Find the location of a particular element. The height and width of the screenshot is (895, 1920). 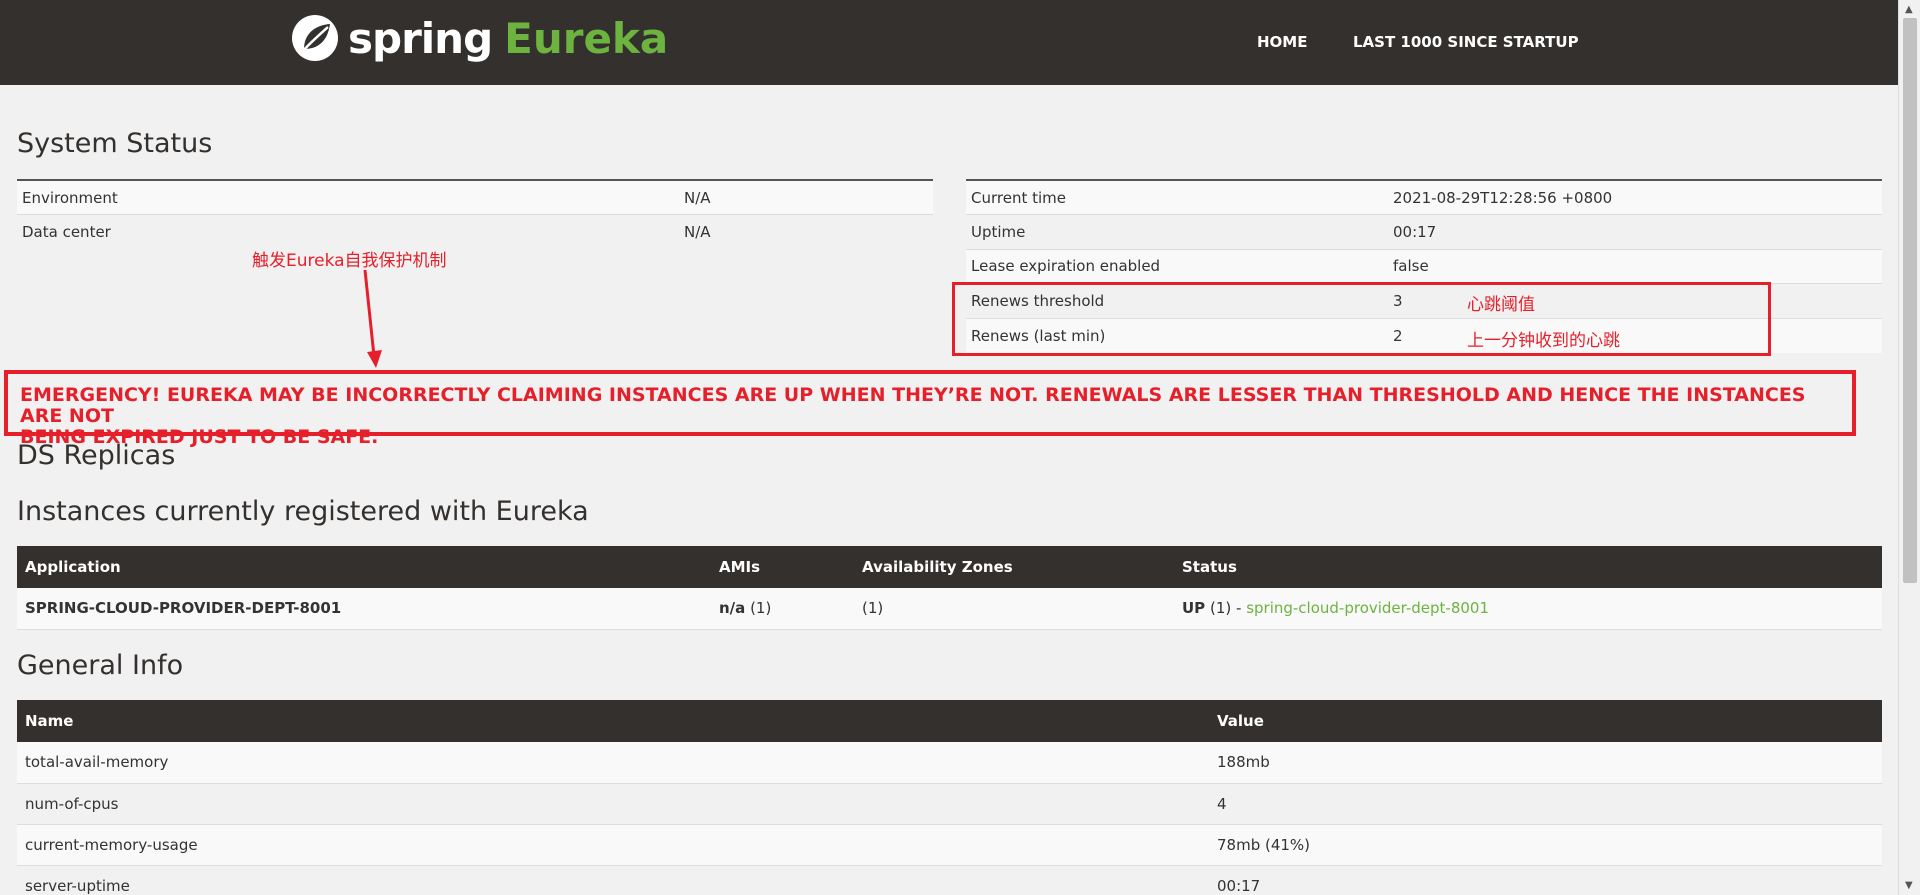

nav-last1000-link: LAST 1000 SINCE STARTUP is located at coordinates (1466, 42).